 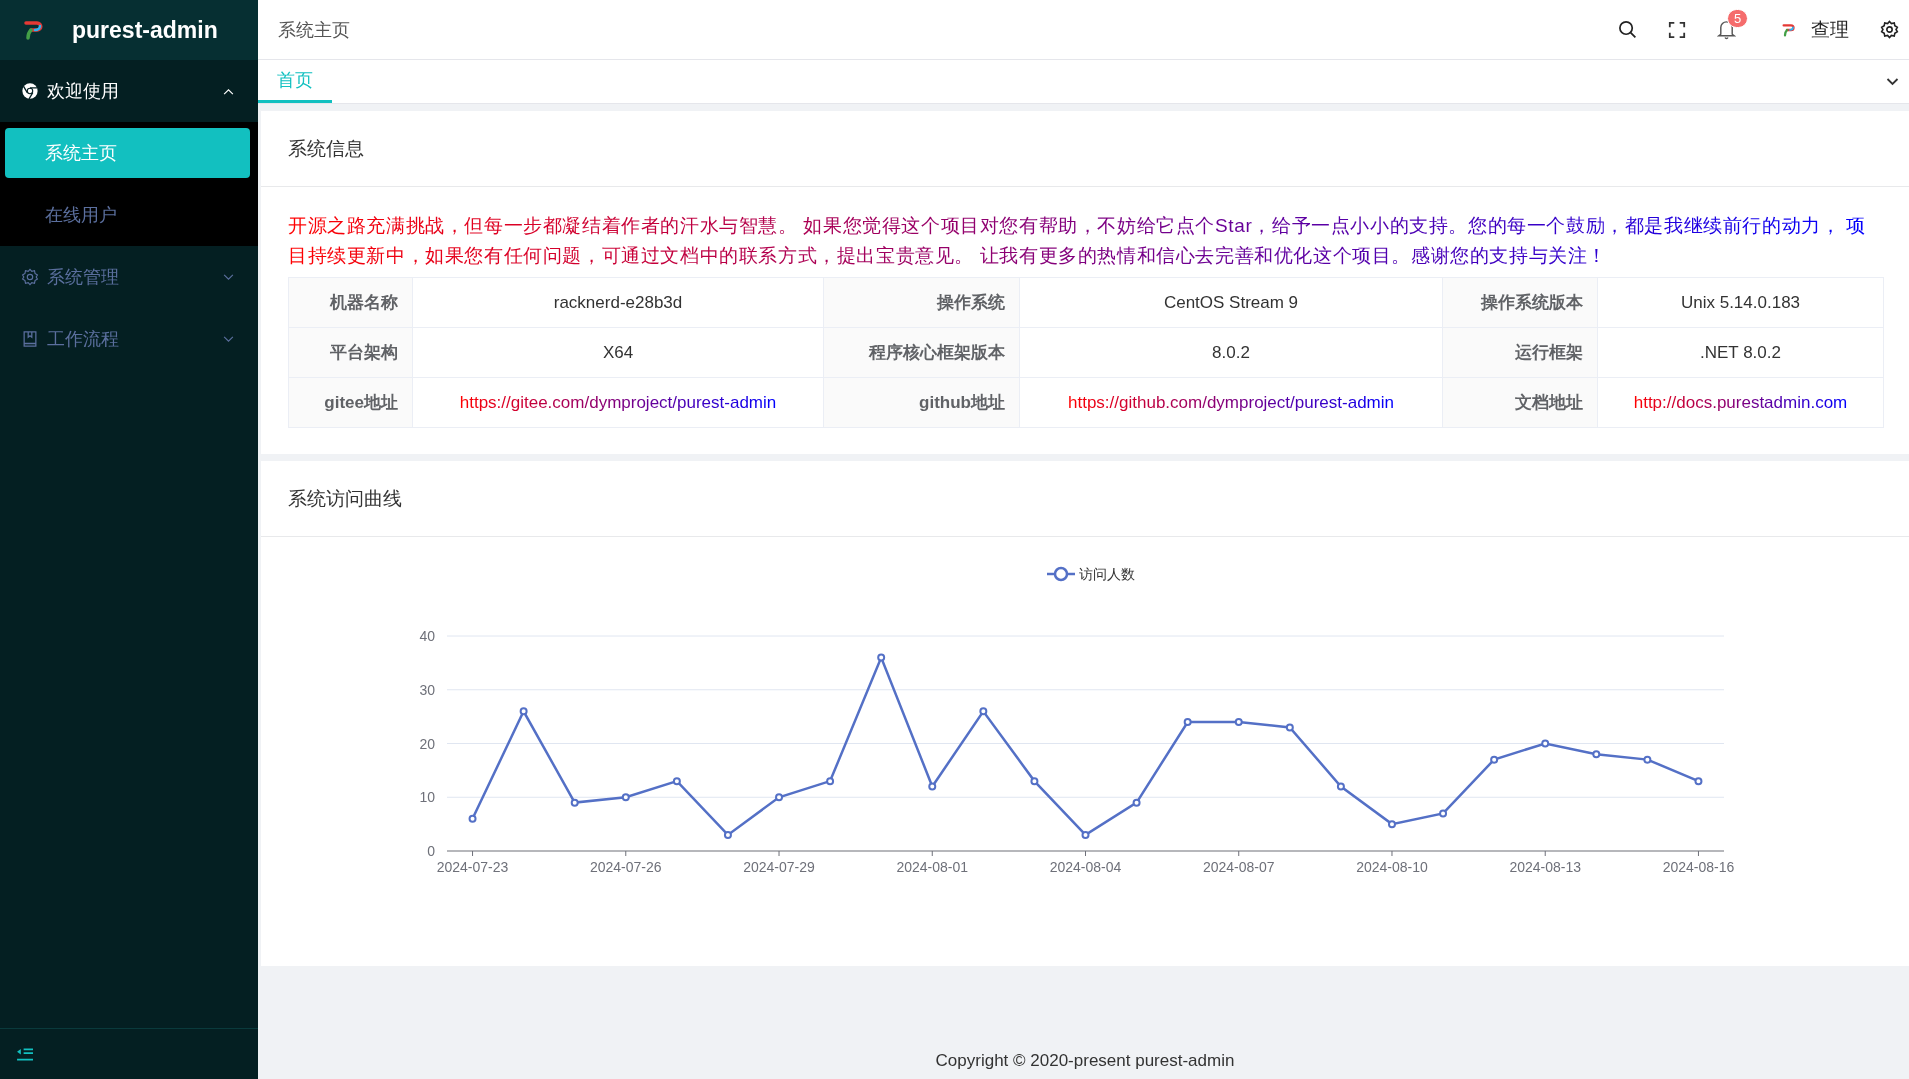 I want to click on x-axis-label: 2024-08-07, so click(x=1238, y=867).